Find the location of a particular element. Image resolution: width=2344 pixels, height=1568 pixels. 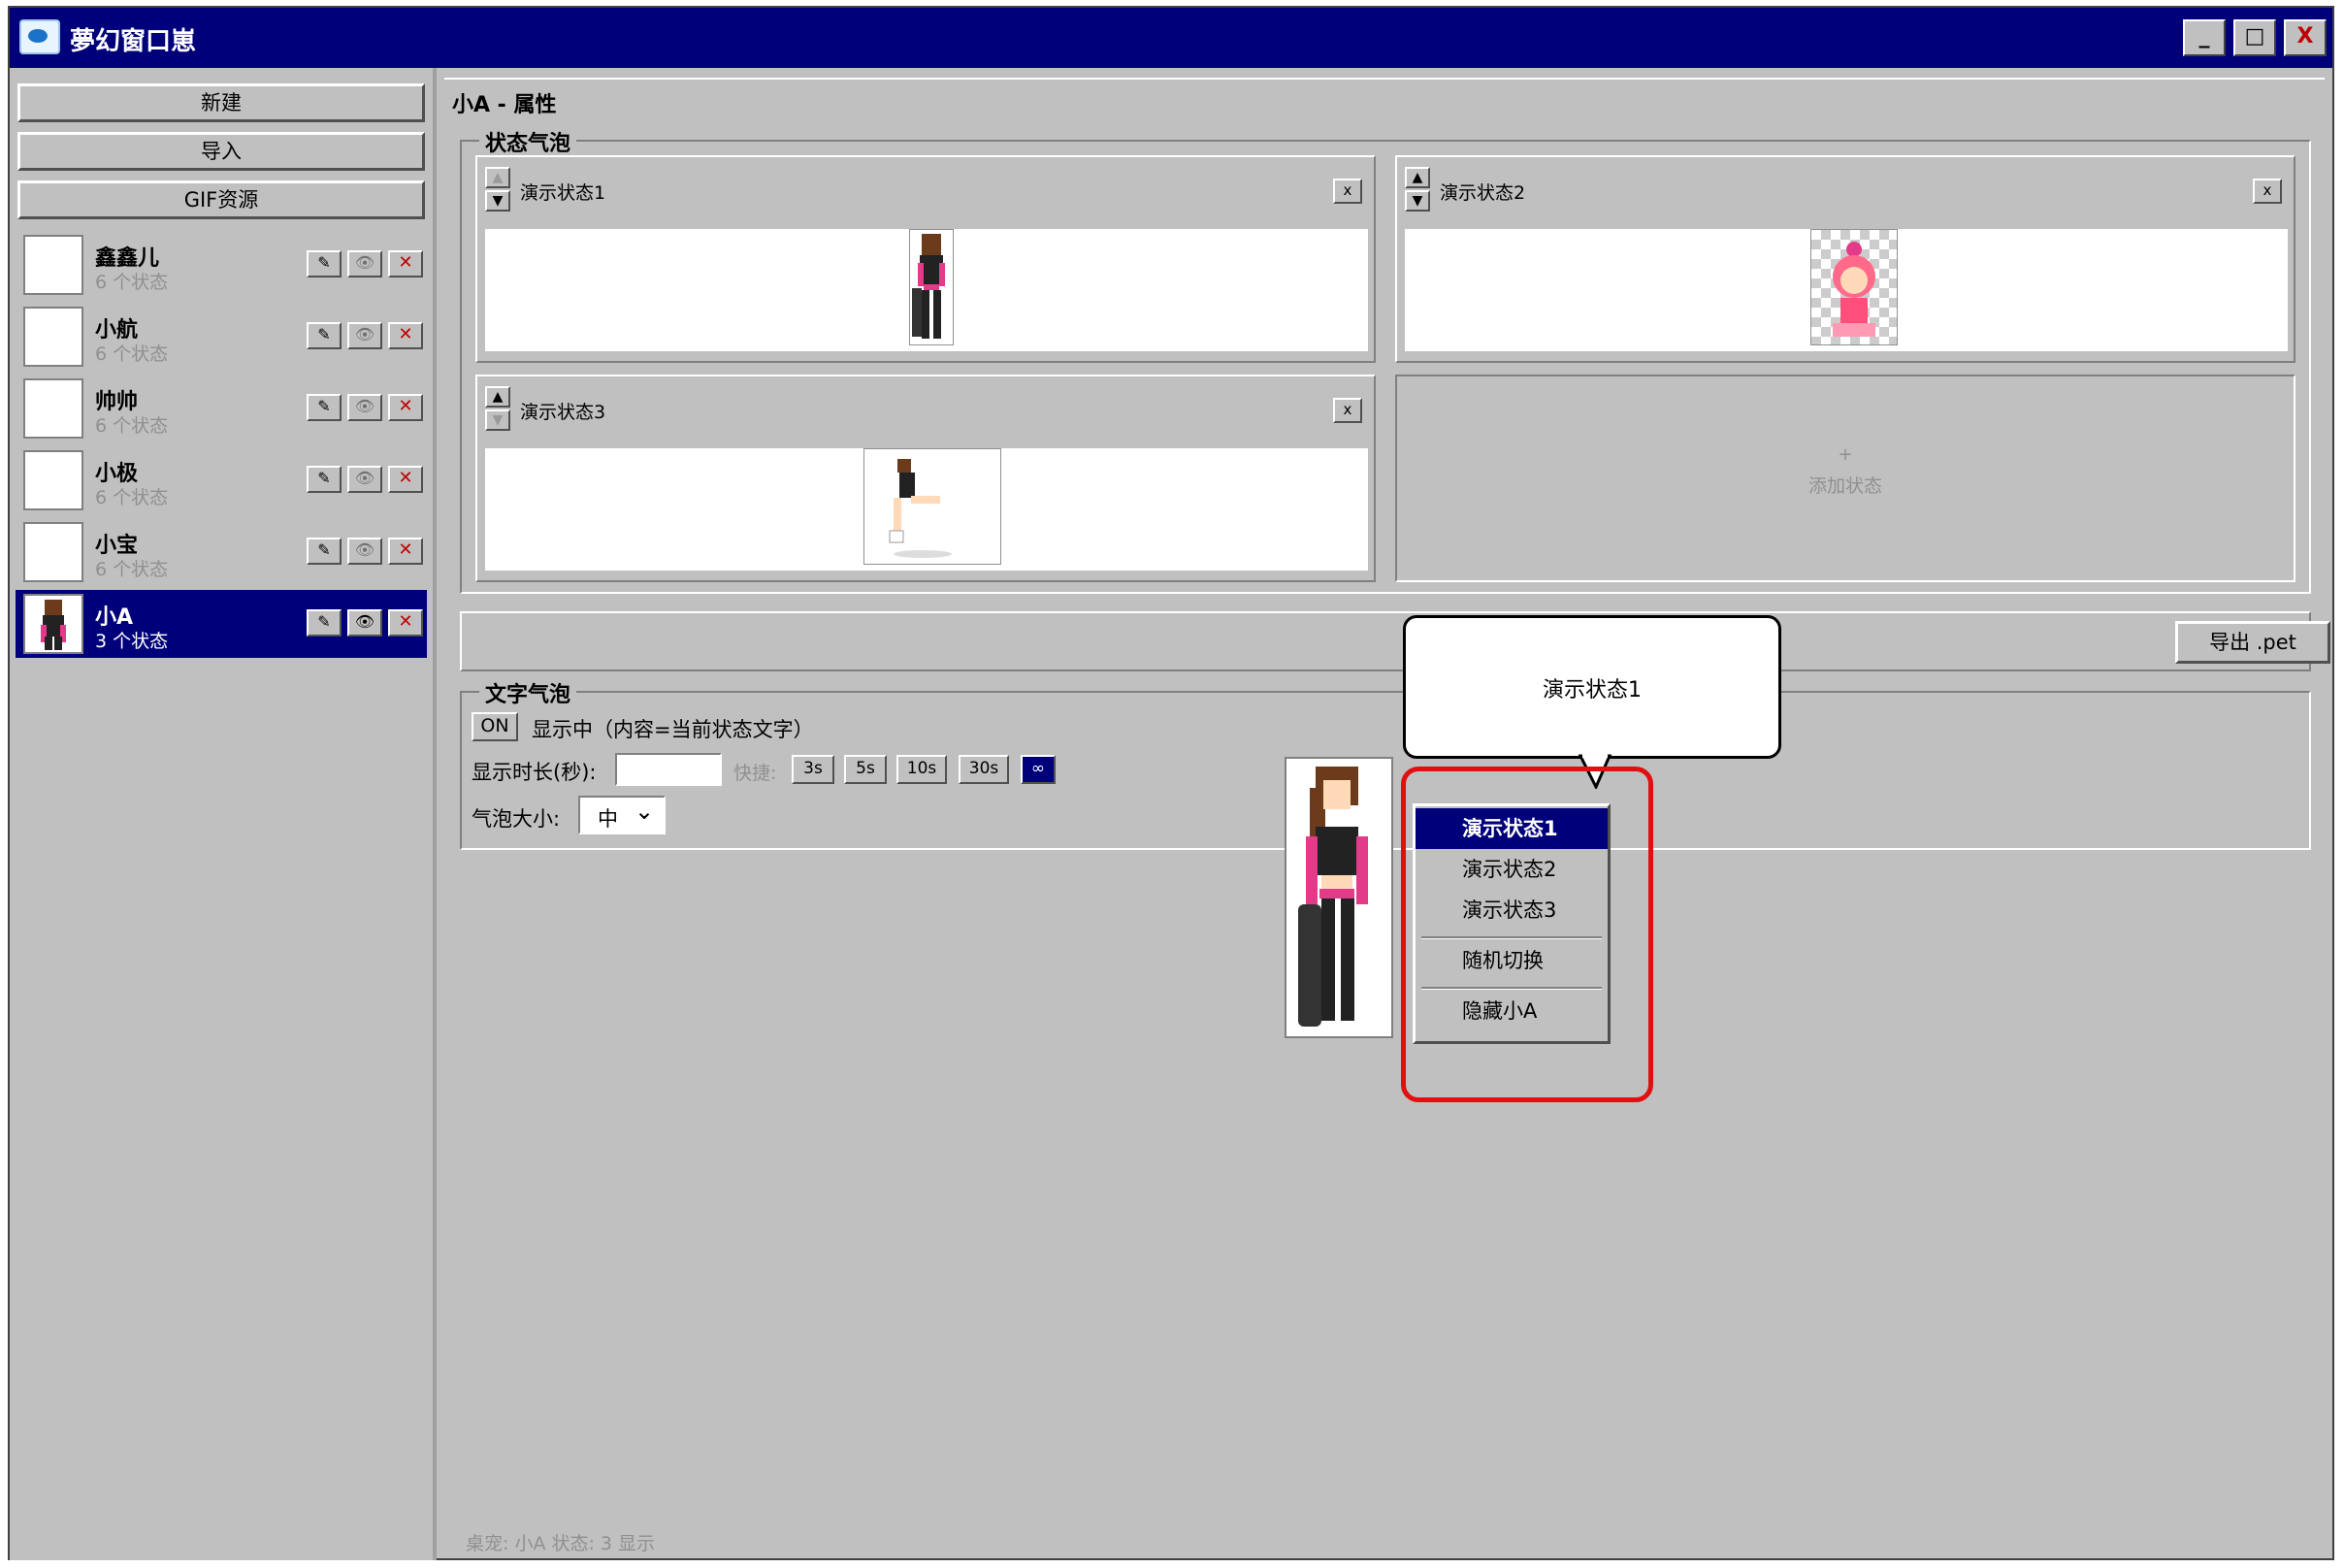

state-card: ▲ ▼ 演示状态2 x is located at coordinates (1845, 259).